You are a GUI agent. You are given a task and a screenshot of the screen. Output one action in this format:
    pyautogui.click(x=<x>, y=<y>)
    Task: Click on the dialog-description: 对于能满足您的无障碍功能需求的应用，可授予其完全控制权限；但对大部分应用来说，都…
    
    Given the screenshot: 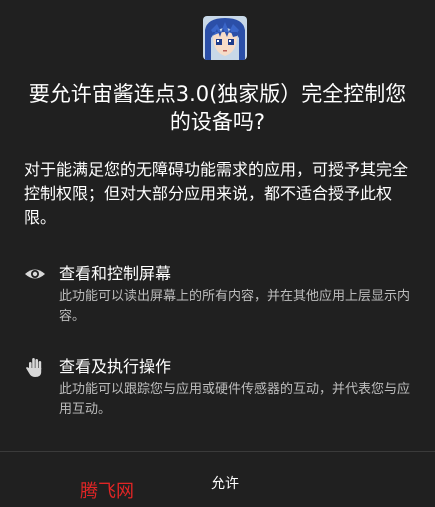 What is the action you would take?
    pyautogui.click(x=216, y=193)
    